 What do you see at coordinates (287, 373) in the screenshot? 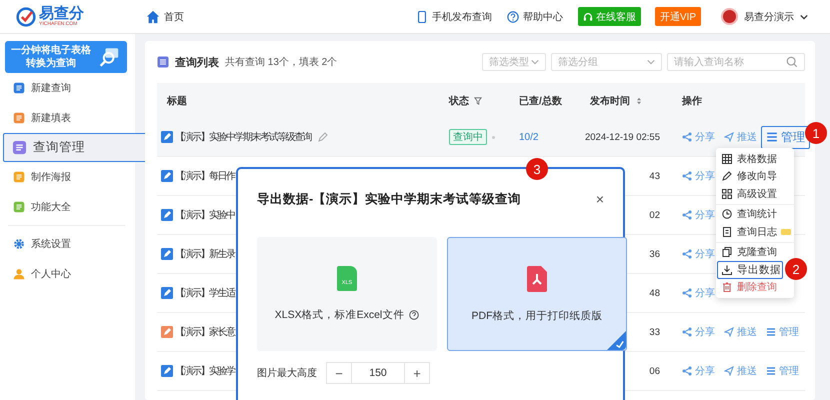
I see `max-height-label: 图片最大高度` at bounding box center [287, 373].